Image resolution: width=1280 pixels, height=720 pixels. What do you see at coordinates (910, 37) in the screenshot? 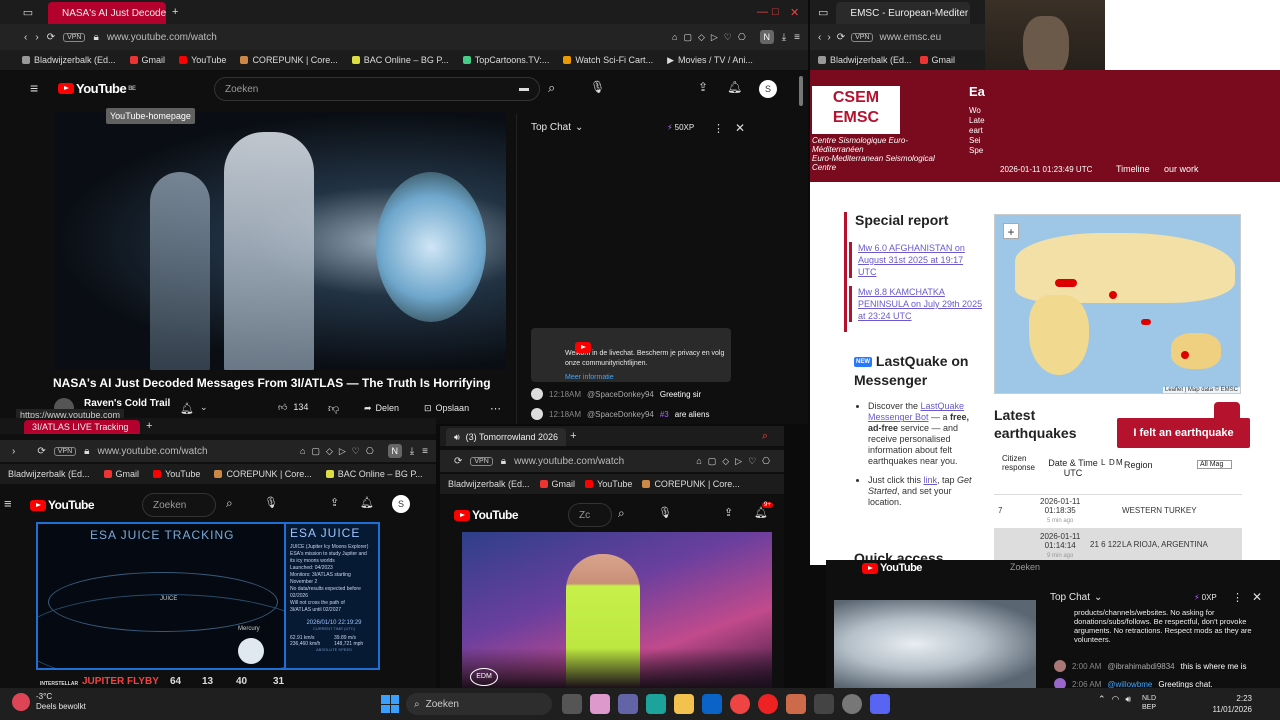
I see `address-bar: www.emsc.eu` at bounding box center [910, 37].